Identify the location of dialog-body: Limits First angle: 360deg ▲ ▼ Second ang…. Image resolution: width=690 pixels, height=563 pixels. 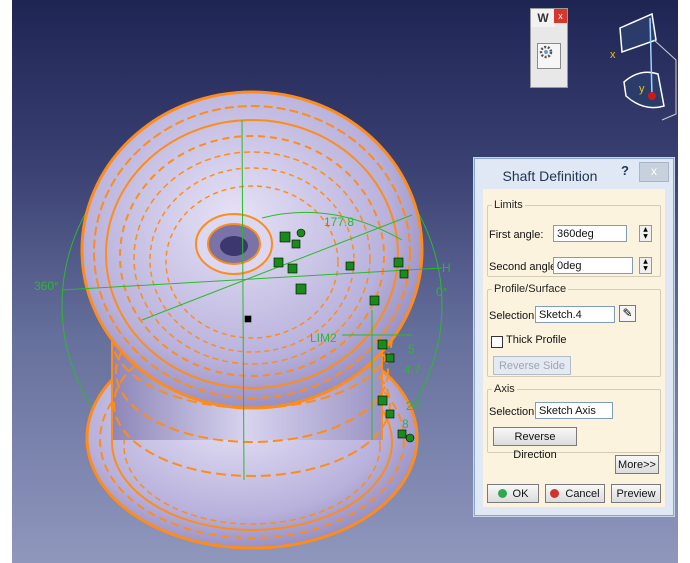
(574, 348).